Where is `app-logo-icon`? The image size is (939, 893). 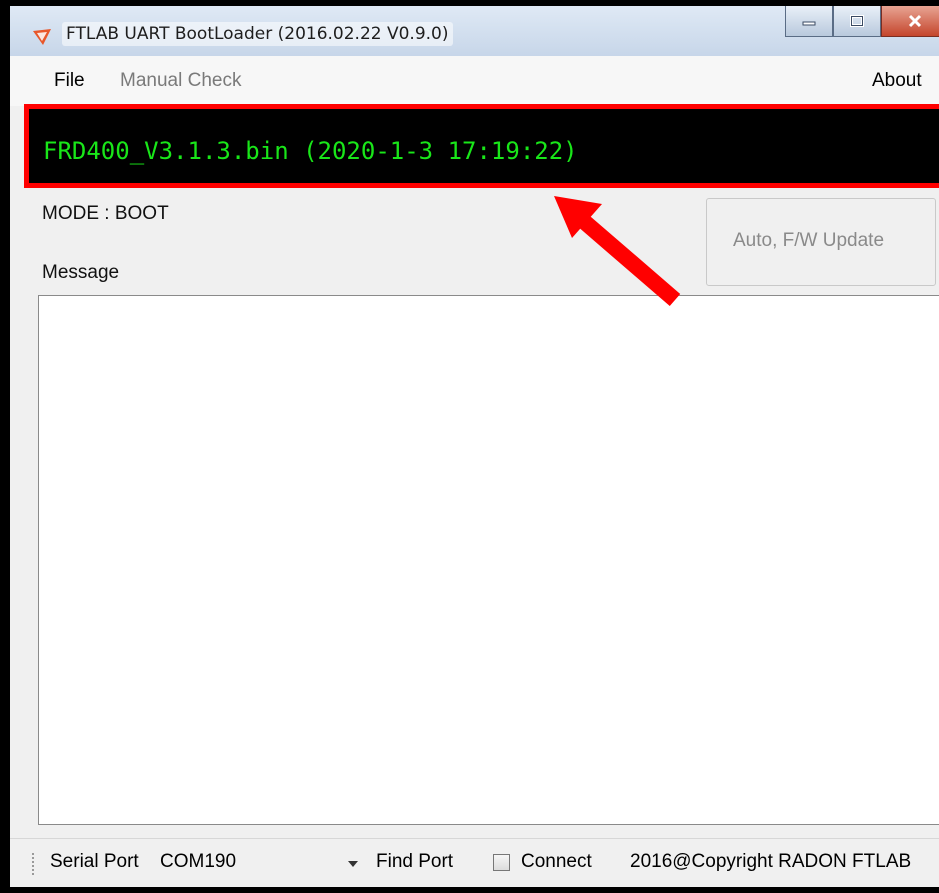
app-logo-icon is located at coordinates (42, 37).